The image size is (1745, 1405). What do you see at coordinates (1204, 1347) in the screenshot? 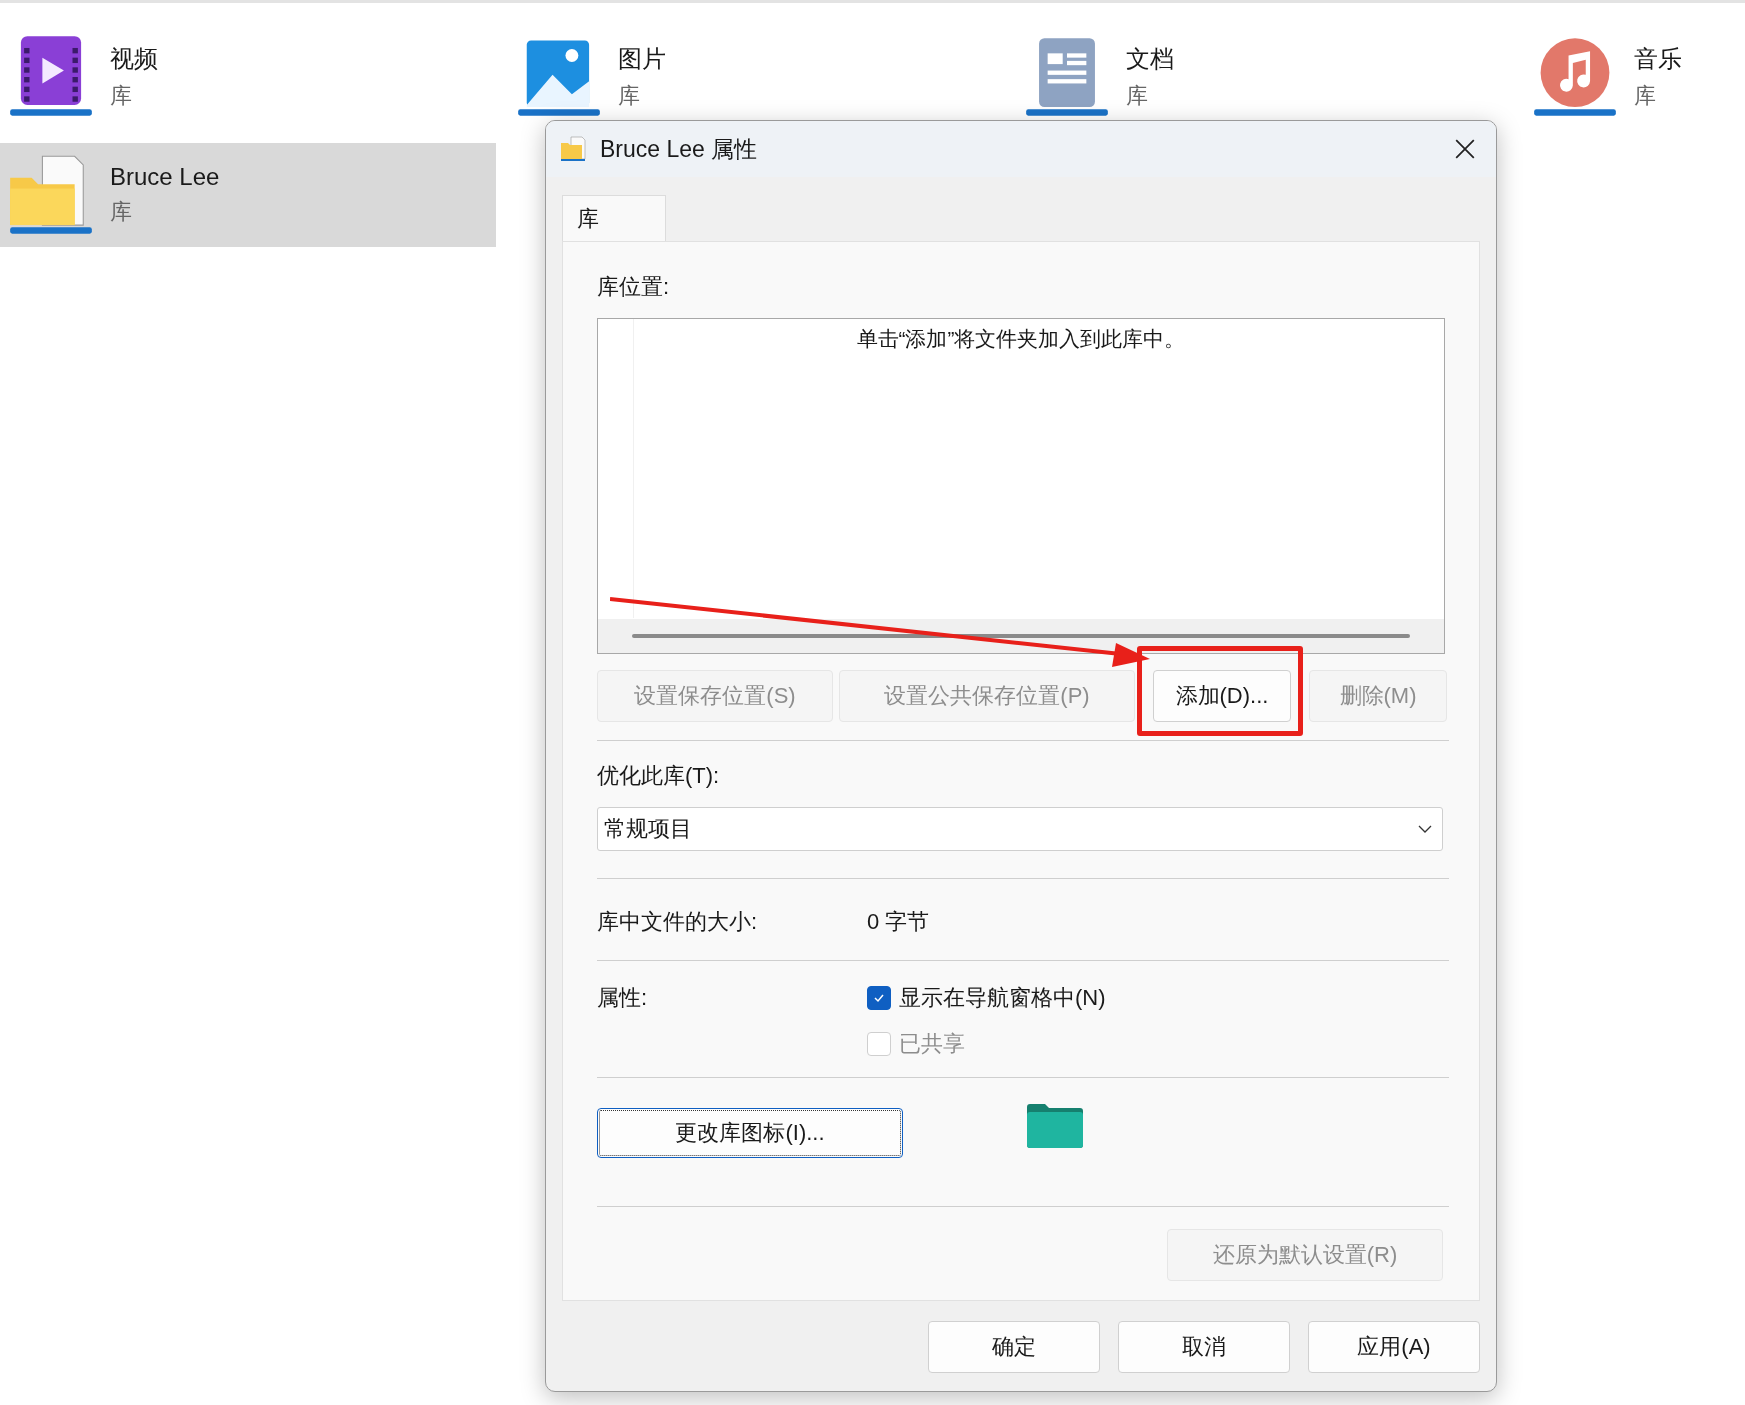
I see `dialog-button: 取消` at bounding box center [1204, 1347].